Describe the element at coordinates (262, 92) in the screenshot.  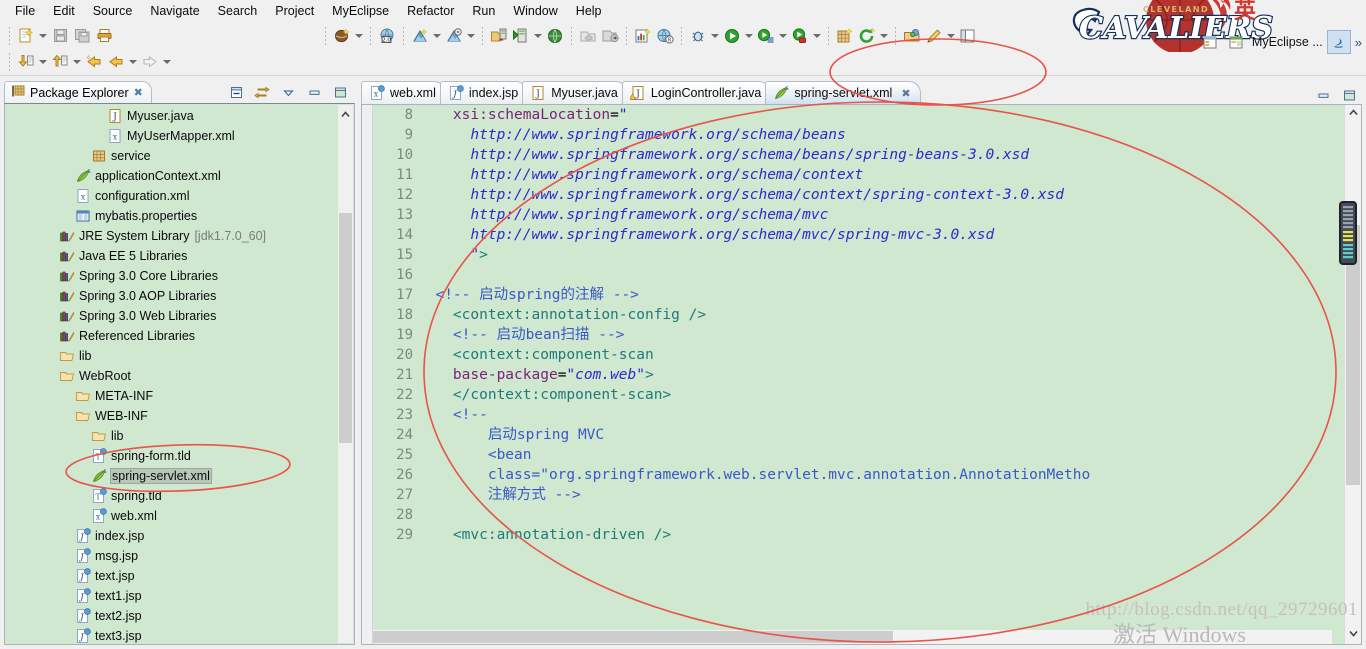
I see `link-with-editor-icon` at that location.